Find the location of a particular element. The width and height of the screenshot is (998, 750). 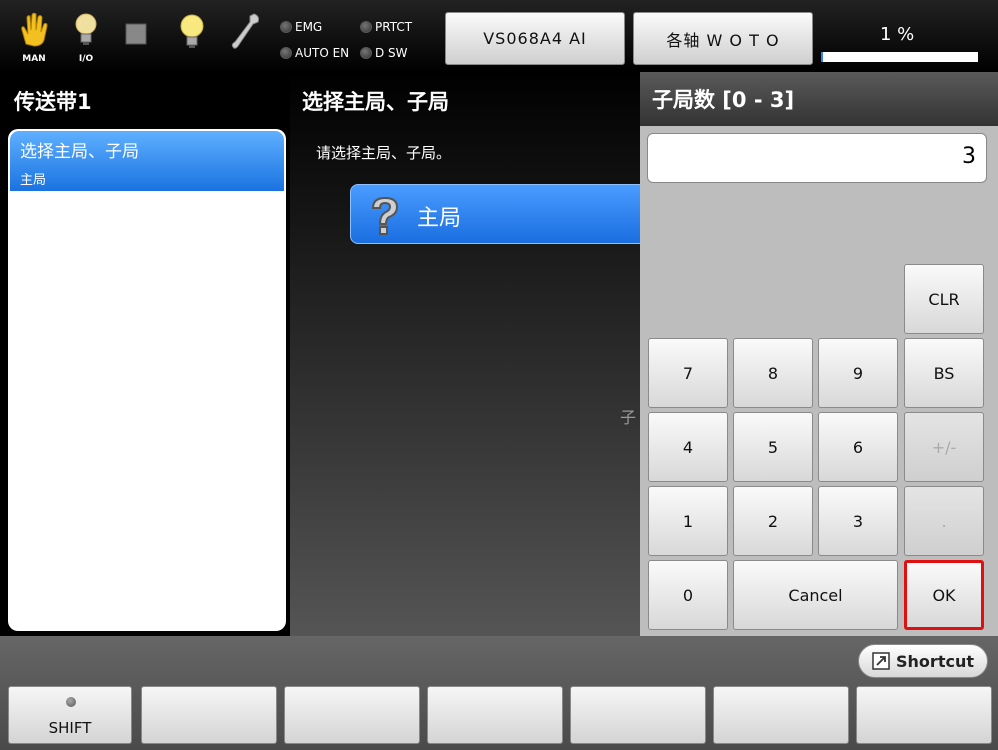

lightbulb-on-icon is located at coordinates (192, 31).